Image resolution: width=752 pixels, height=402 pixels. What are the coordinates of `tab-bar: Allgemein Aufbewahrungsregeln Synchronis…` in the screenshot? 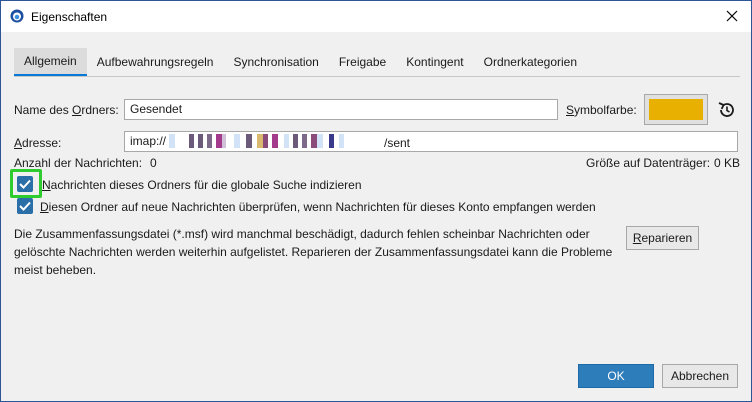 It's located at (300, 62).